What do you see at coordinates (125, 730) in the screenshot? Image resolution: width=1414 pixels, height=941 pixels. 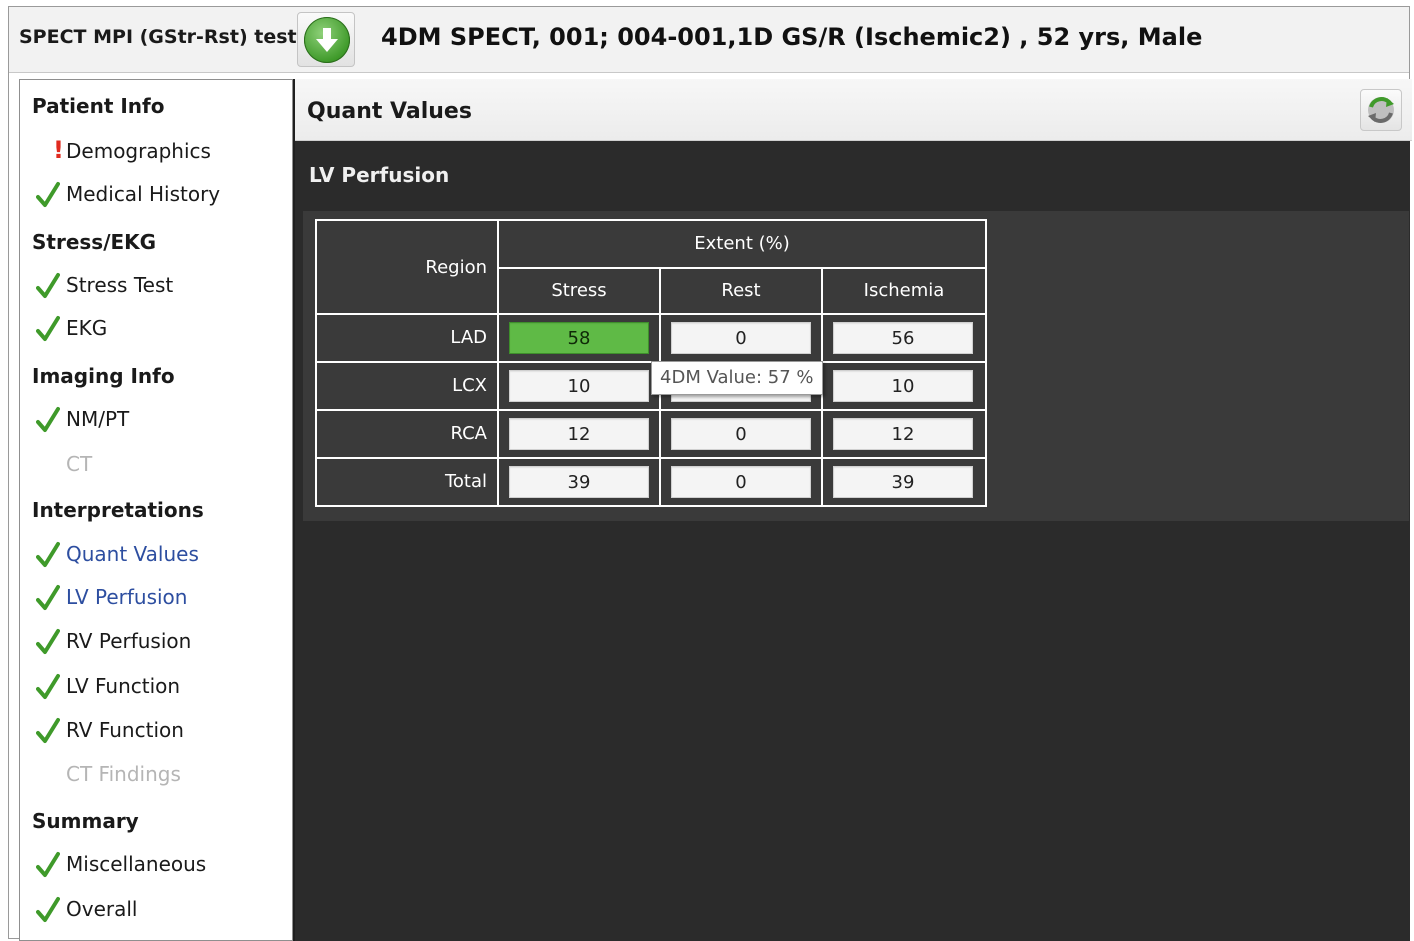 I see `sidebar-item-label: RV Function` at bounding box center [125, 730].